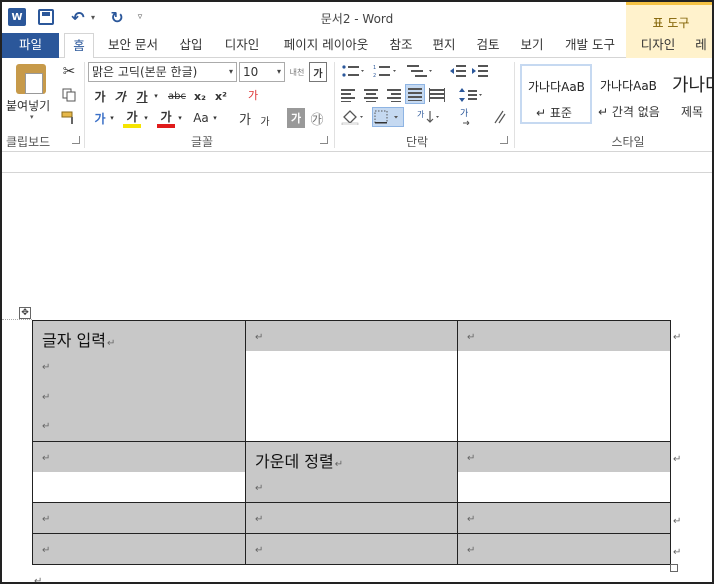 This screenshot has width=714, height=584. I want to click on distributed-icon, so click(437, 95).